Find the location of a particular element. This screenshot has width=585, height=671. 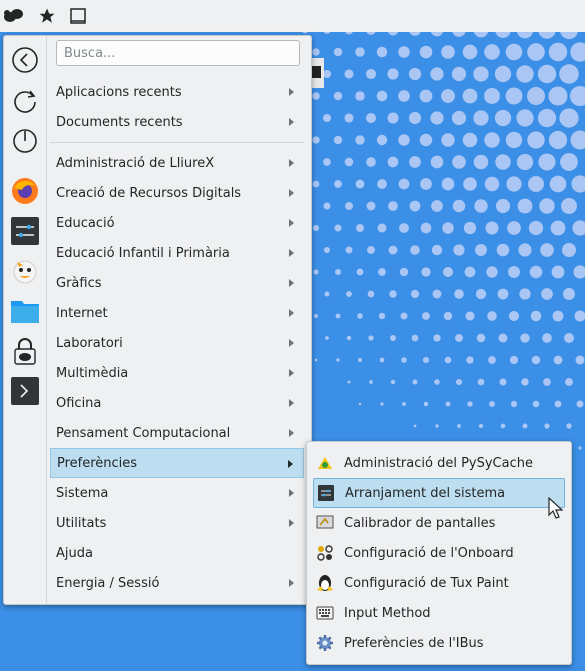

lock-icon is located at coordinates (25, 351).